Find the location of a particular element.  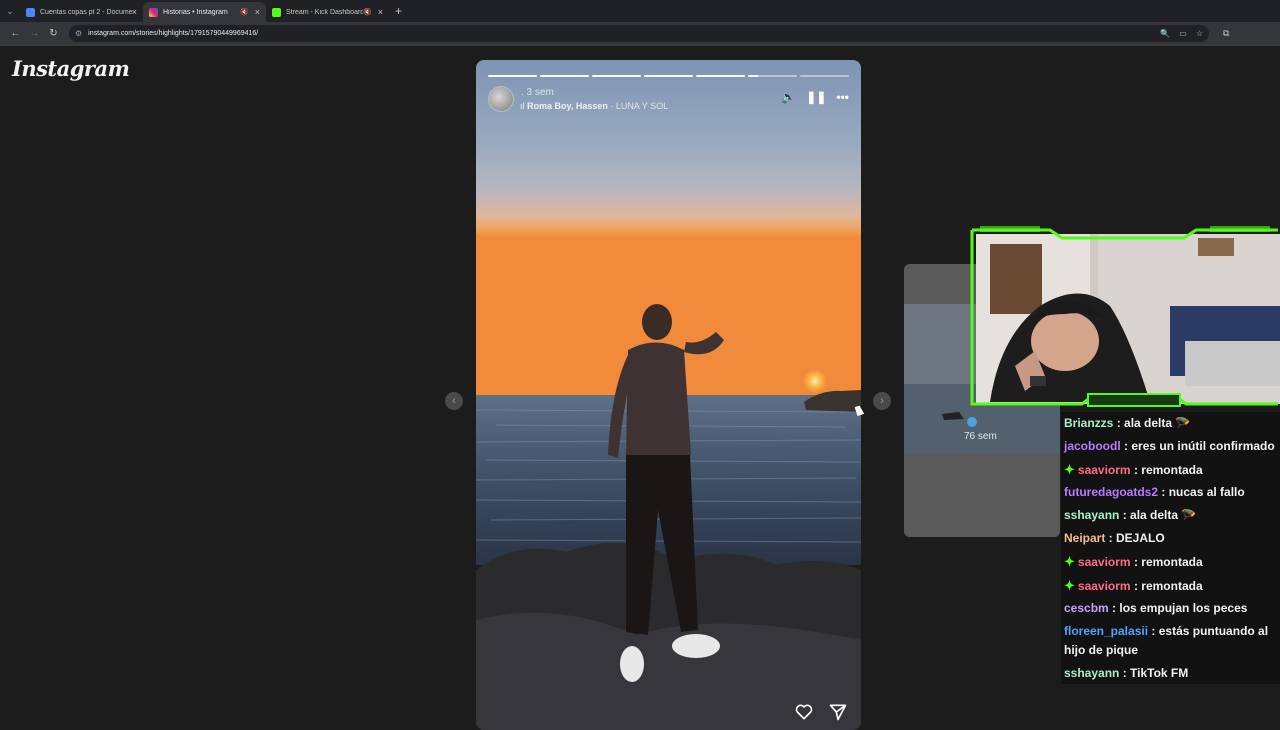

back-arrow-icon: ← is located at coordinates (15, 33).